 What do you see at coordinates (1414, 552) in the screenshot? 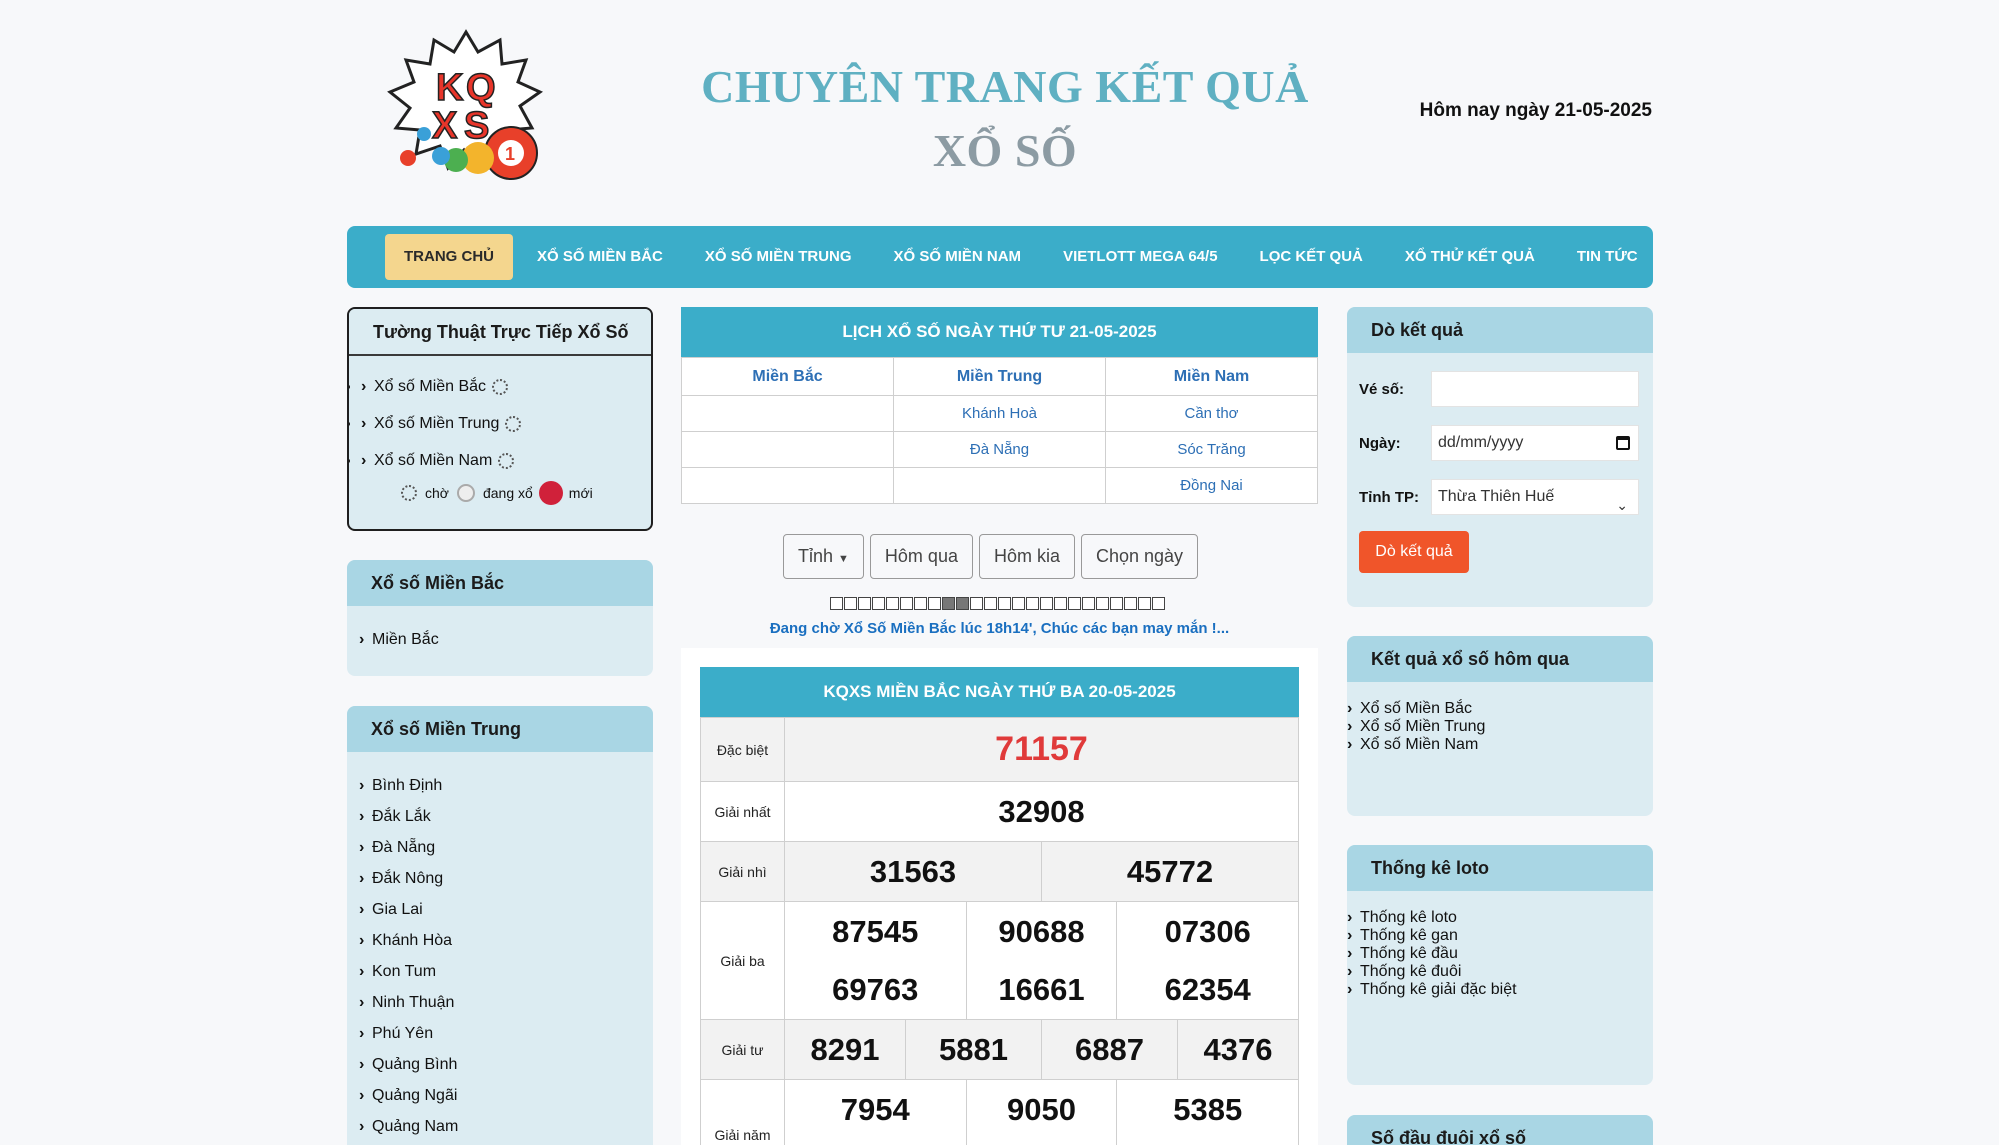
I see `check-result-button: Dò kết quả` at bounding box center [1414, 552].